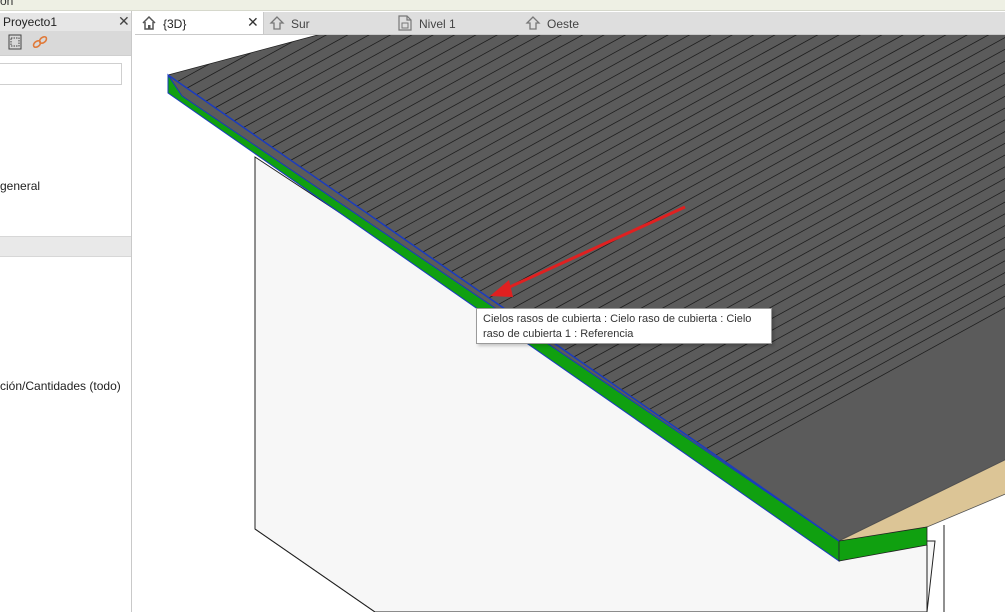 This screenshot has height=612, width=1005. What do you see at coordinates (563, 24) in the screenshot?
I see `tab-label: Oeste` at bounding box center [563, 24].